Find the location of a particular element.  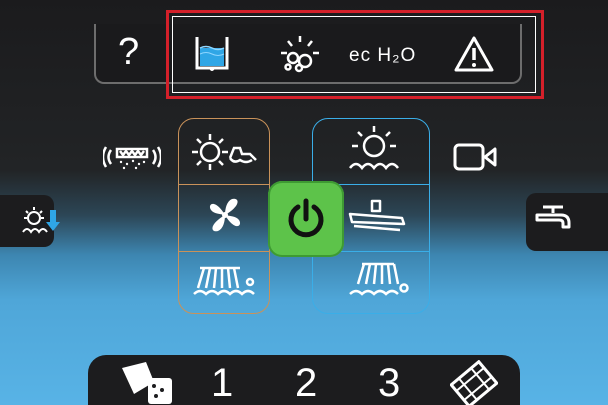

detergent-pour-icon is located at coordinates (146, 382).